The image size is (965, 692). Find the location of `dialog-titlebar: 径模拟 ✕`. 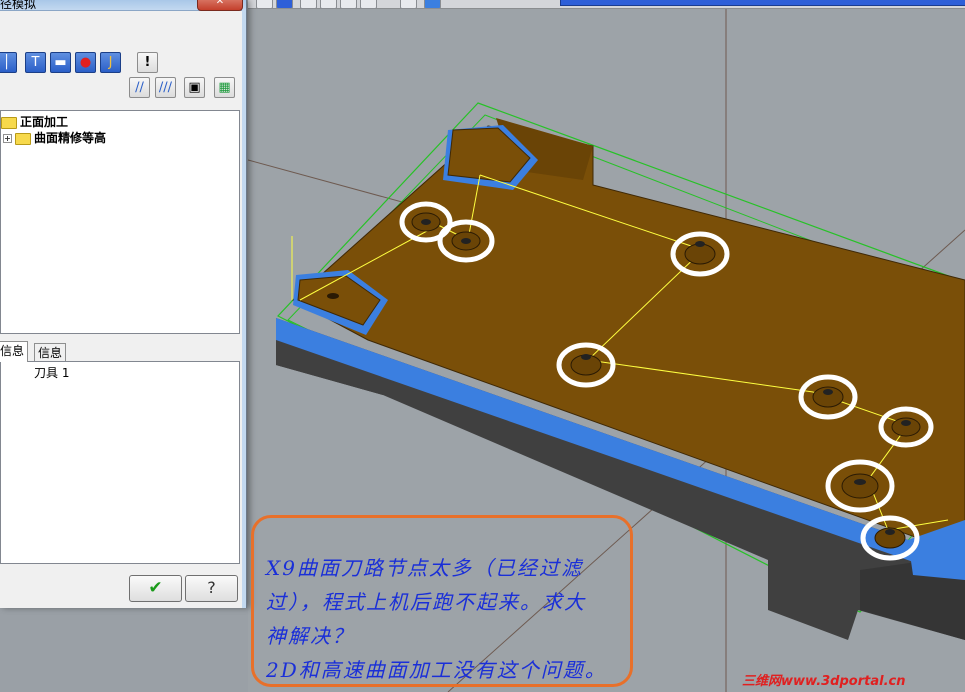

dialog-titlebar: 径模拟 ✕ is located at coordinates (123, 5).